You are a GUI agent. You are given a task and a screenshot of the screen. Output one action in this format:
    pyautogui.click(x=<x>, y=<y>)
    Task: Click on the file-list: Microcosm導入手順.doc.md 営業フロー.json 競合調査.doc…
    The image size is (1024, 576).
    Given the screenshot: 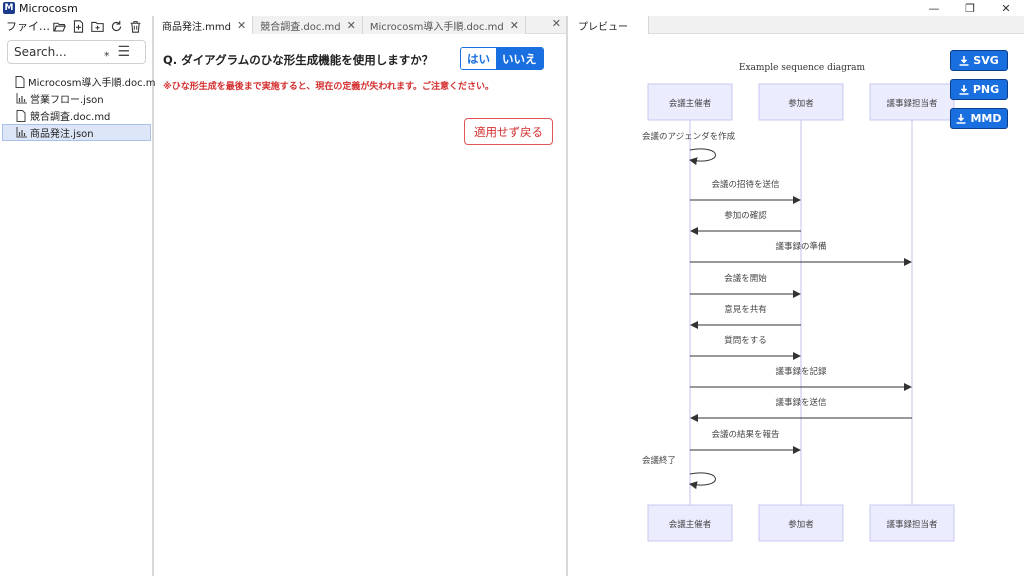 What is the action you would take?
    pyautogui.click(x=81, y=107)
    